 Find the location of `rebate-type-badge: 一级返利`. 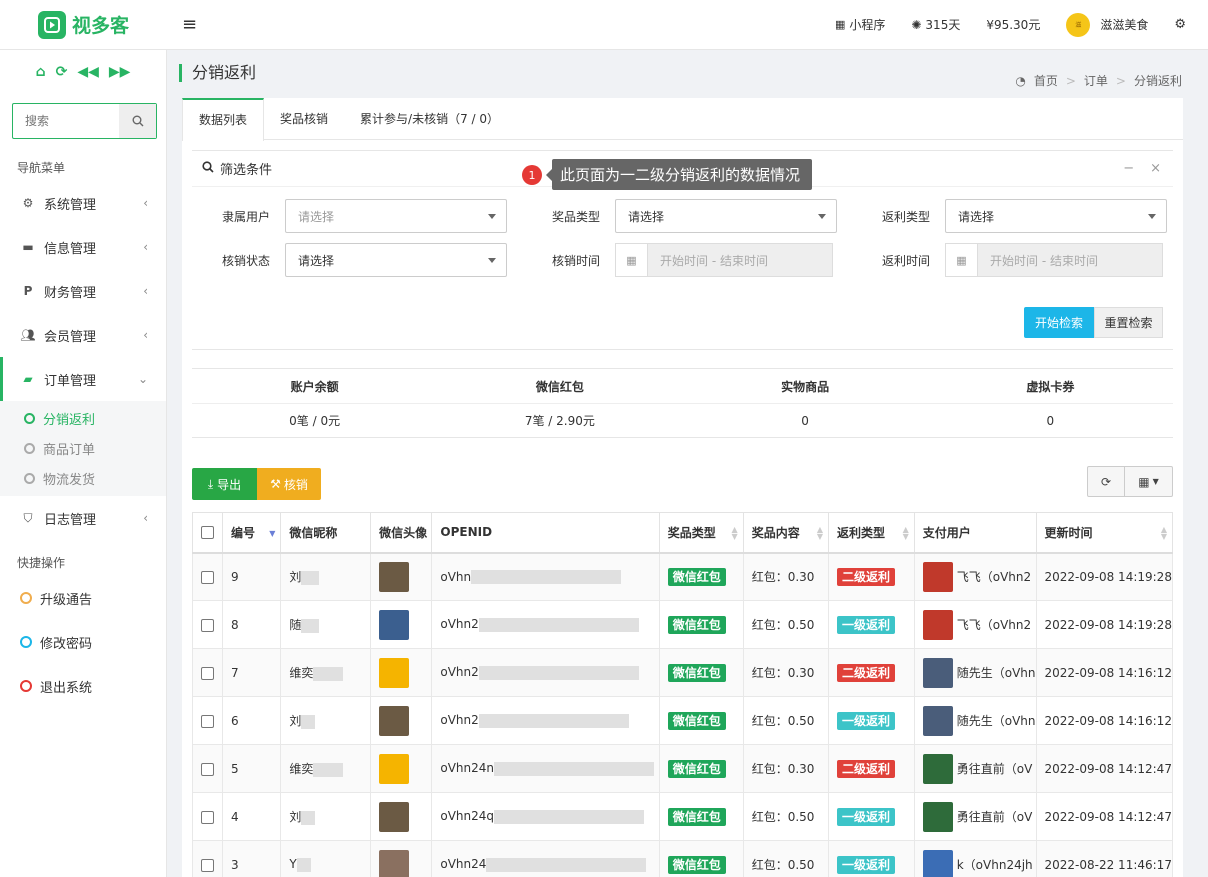

rebate-type-badge: 一级返利 is located at coordinates (866, 816).